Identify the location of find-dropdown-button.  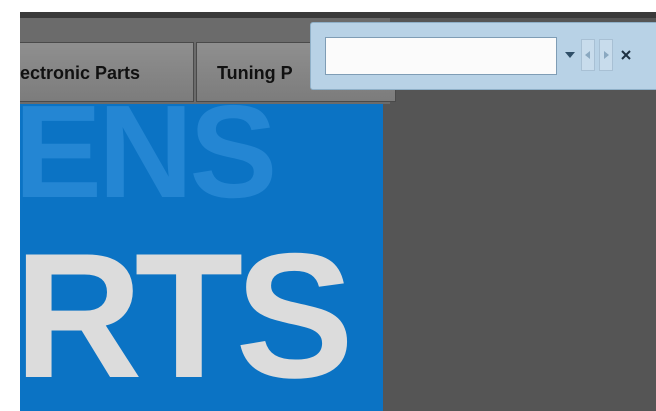
(570, 55).